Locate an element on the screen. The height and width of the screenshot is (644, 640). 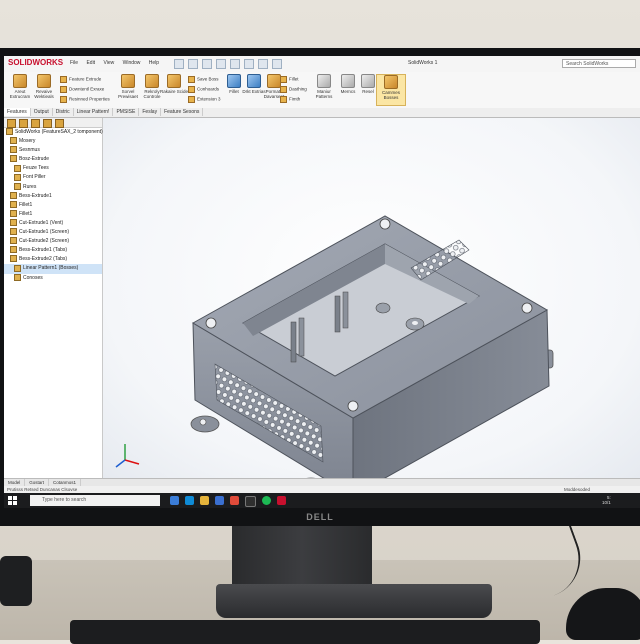
pattern-icon is located at coordinates (274, 81).